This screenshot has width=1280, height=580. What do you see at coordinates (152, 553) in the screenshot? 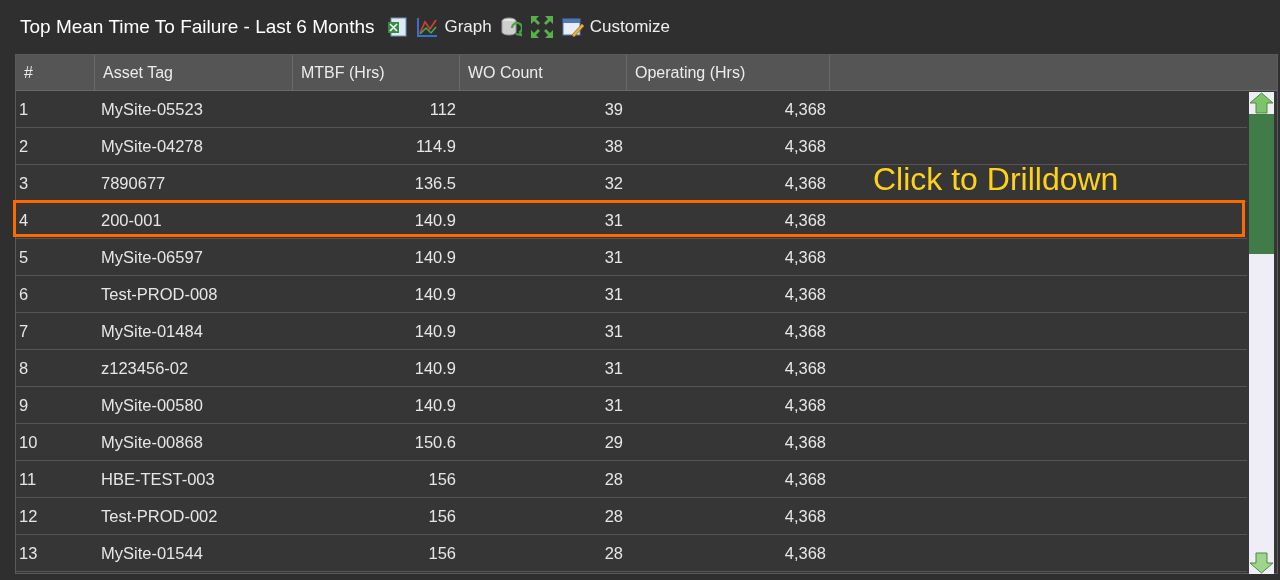
I see `table-cell-text: MySite-01544` at bounding box center [152, 553].